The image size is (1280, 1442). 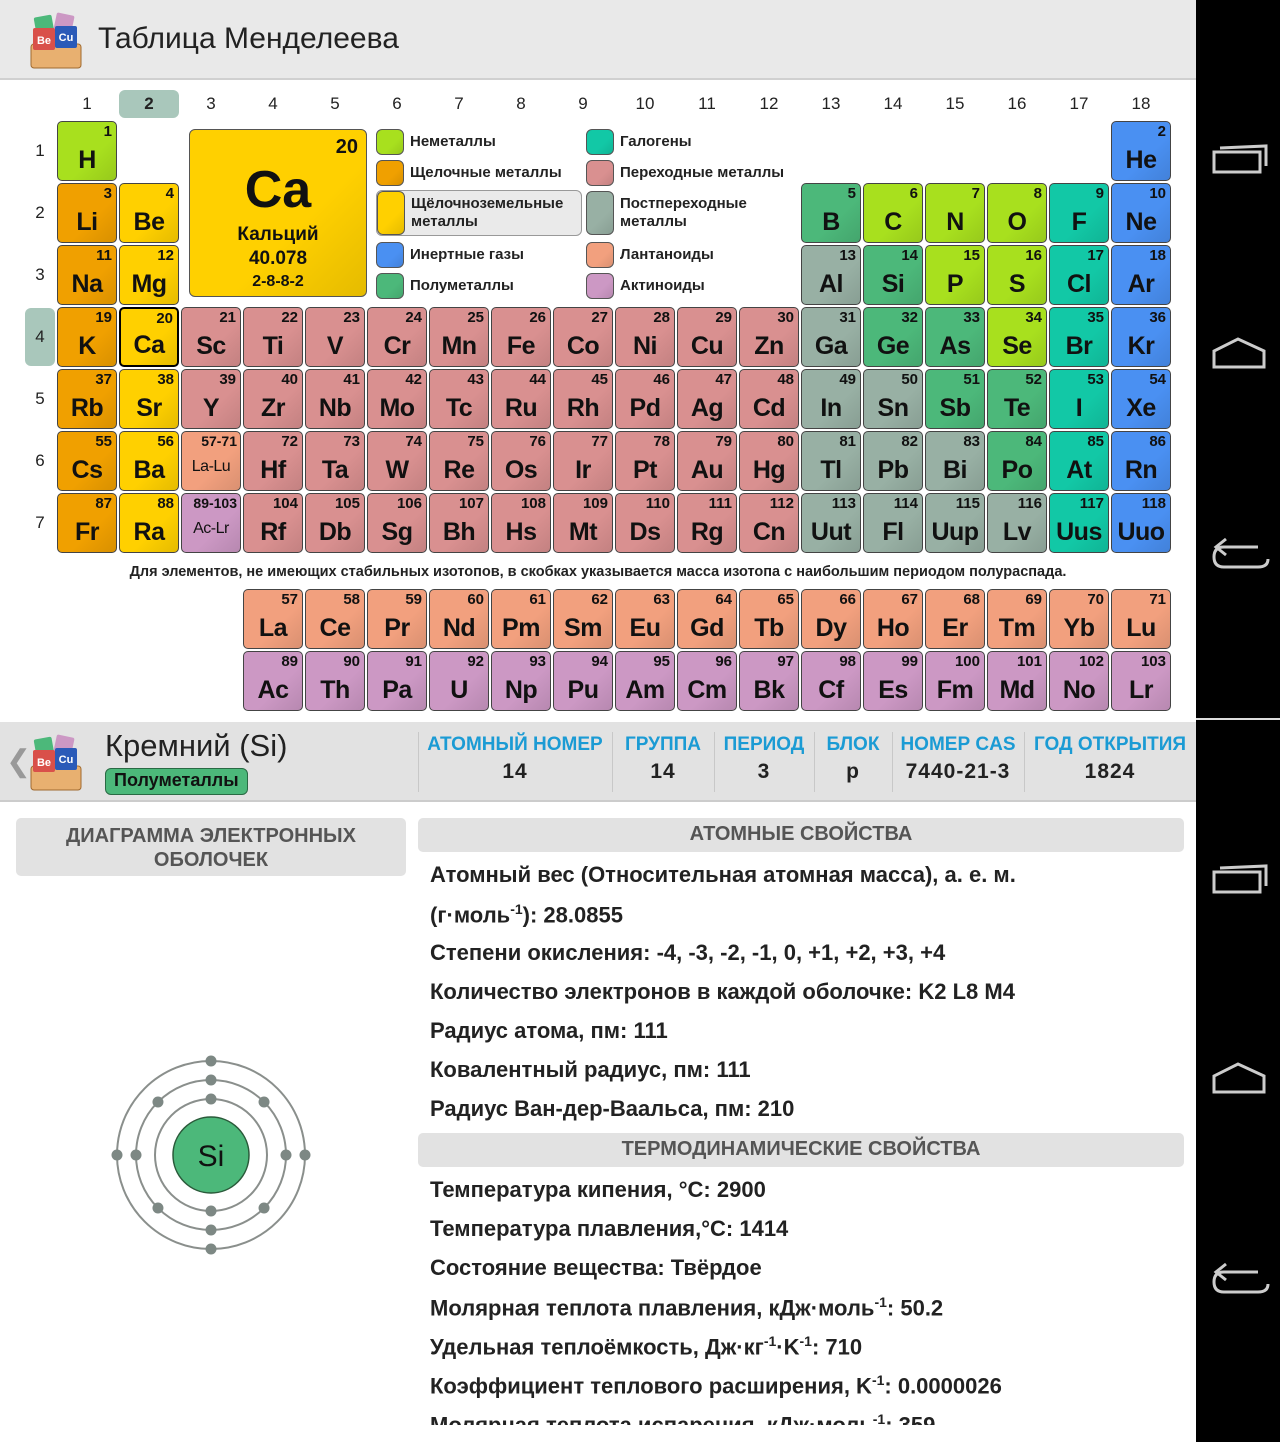 I want to click on element-cell-ru: 44 Ru, so click(x=521, y=399).